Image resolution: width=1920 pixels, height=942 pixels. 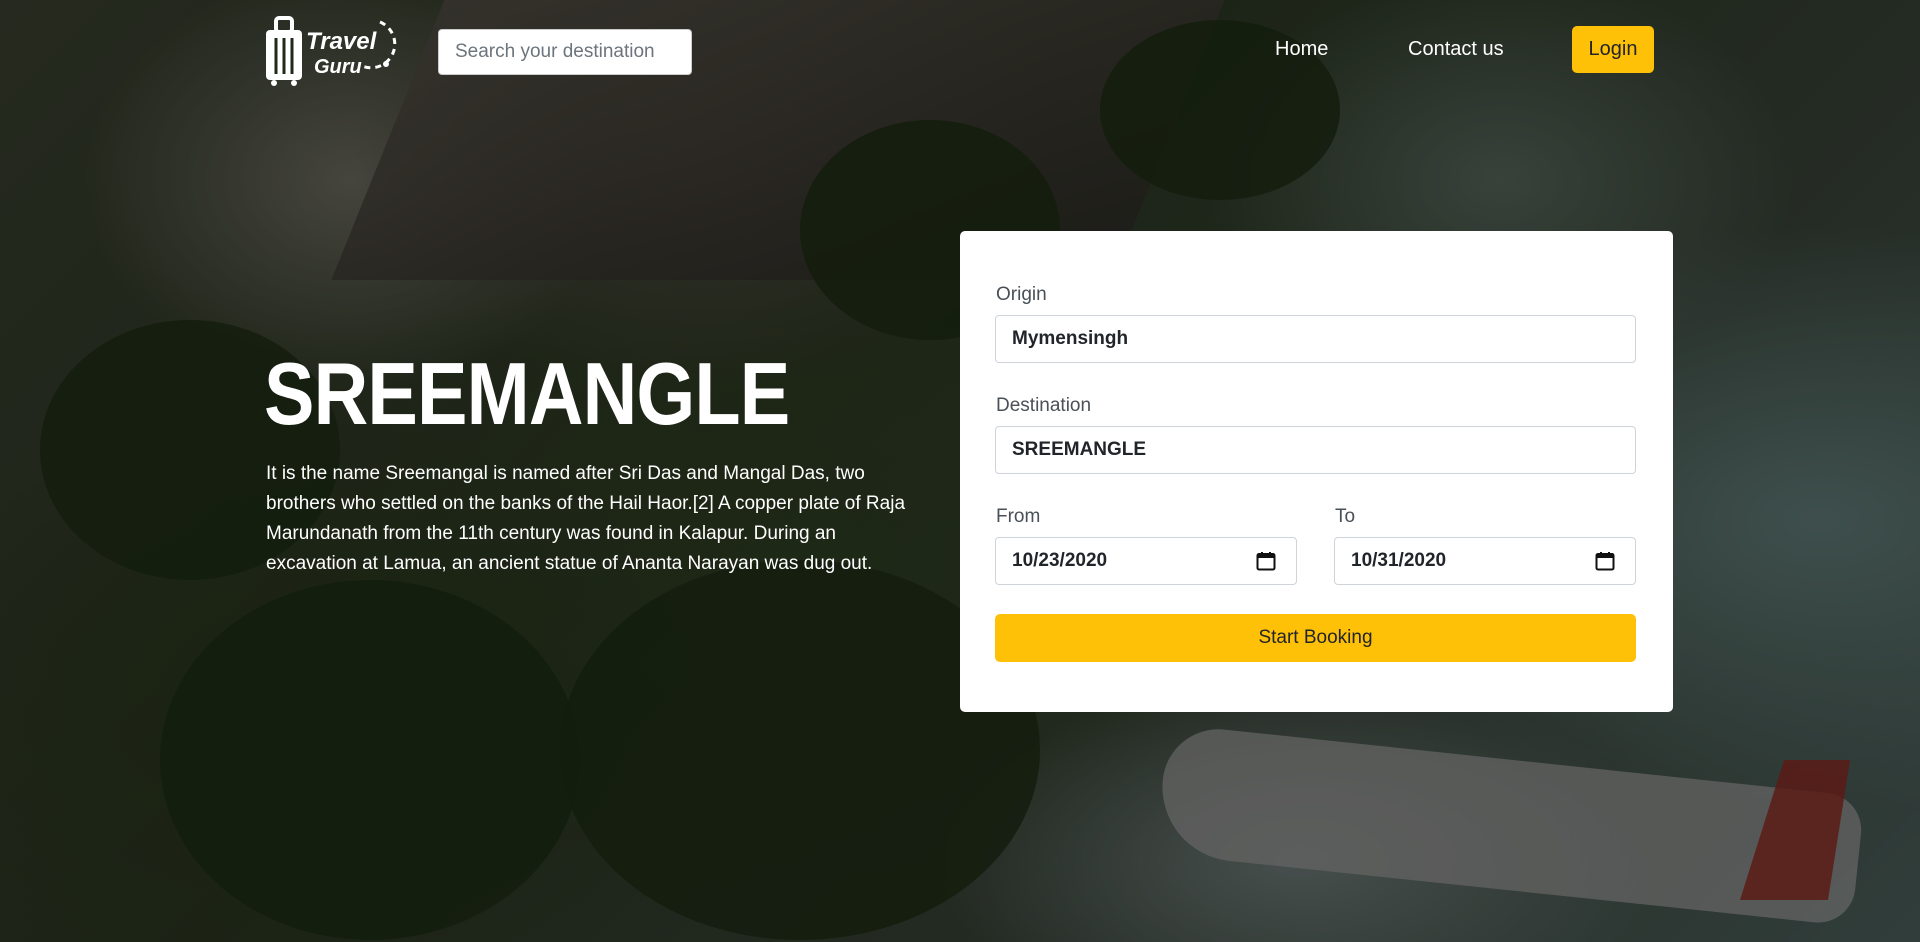 I want to click on destination-input: SREEMANGLE, so click(x=1315, y=450).